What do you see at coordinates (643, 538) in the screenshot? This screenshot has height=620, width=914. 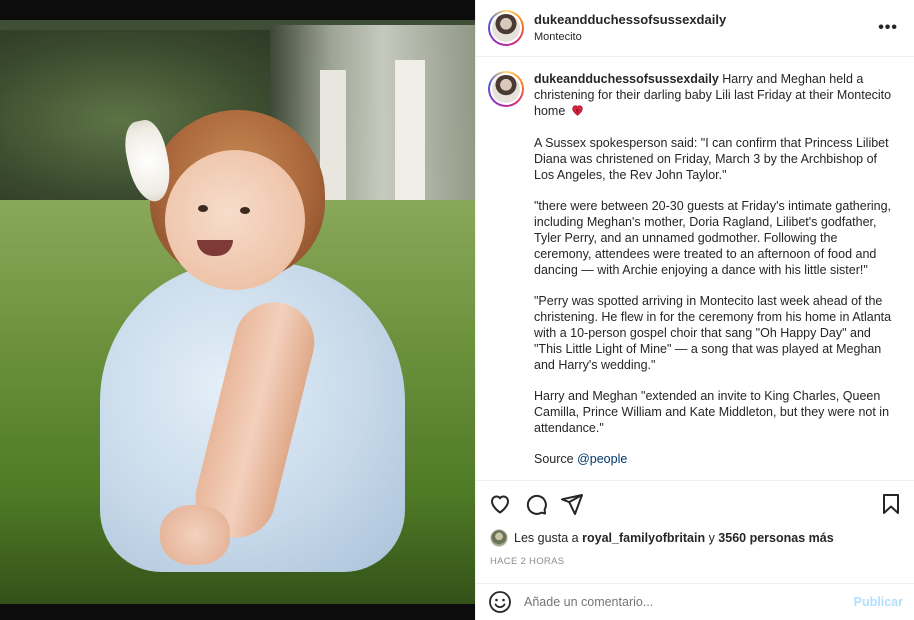 I see `liker-username: royal_familyofbritain` at bounding box center [643, 538].